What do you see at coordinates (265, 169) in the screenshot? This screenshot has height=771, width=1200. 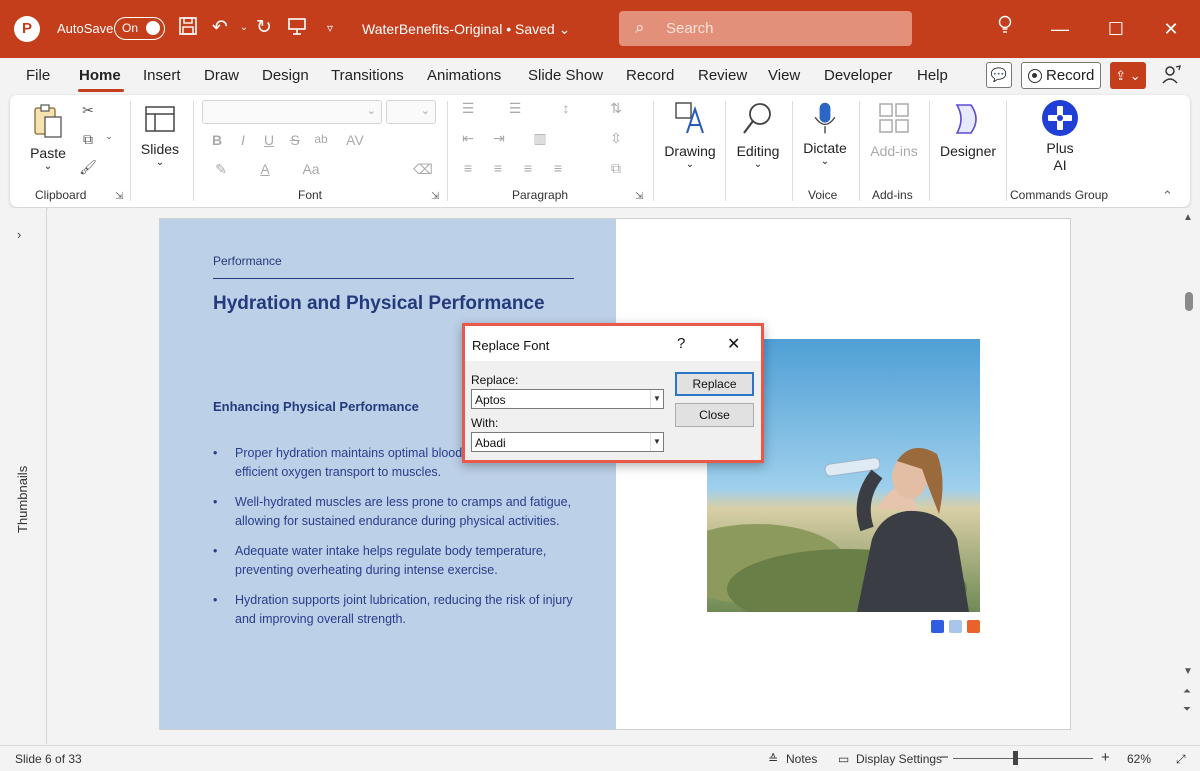 I see `font-color-icon: A` at bounding box center [265, 169].